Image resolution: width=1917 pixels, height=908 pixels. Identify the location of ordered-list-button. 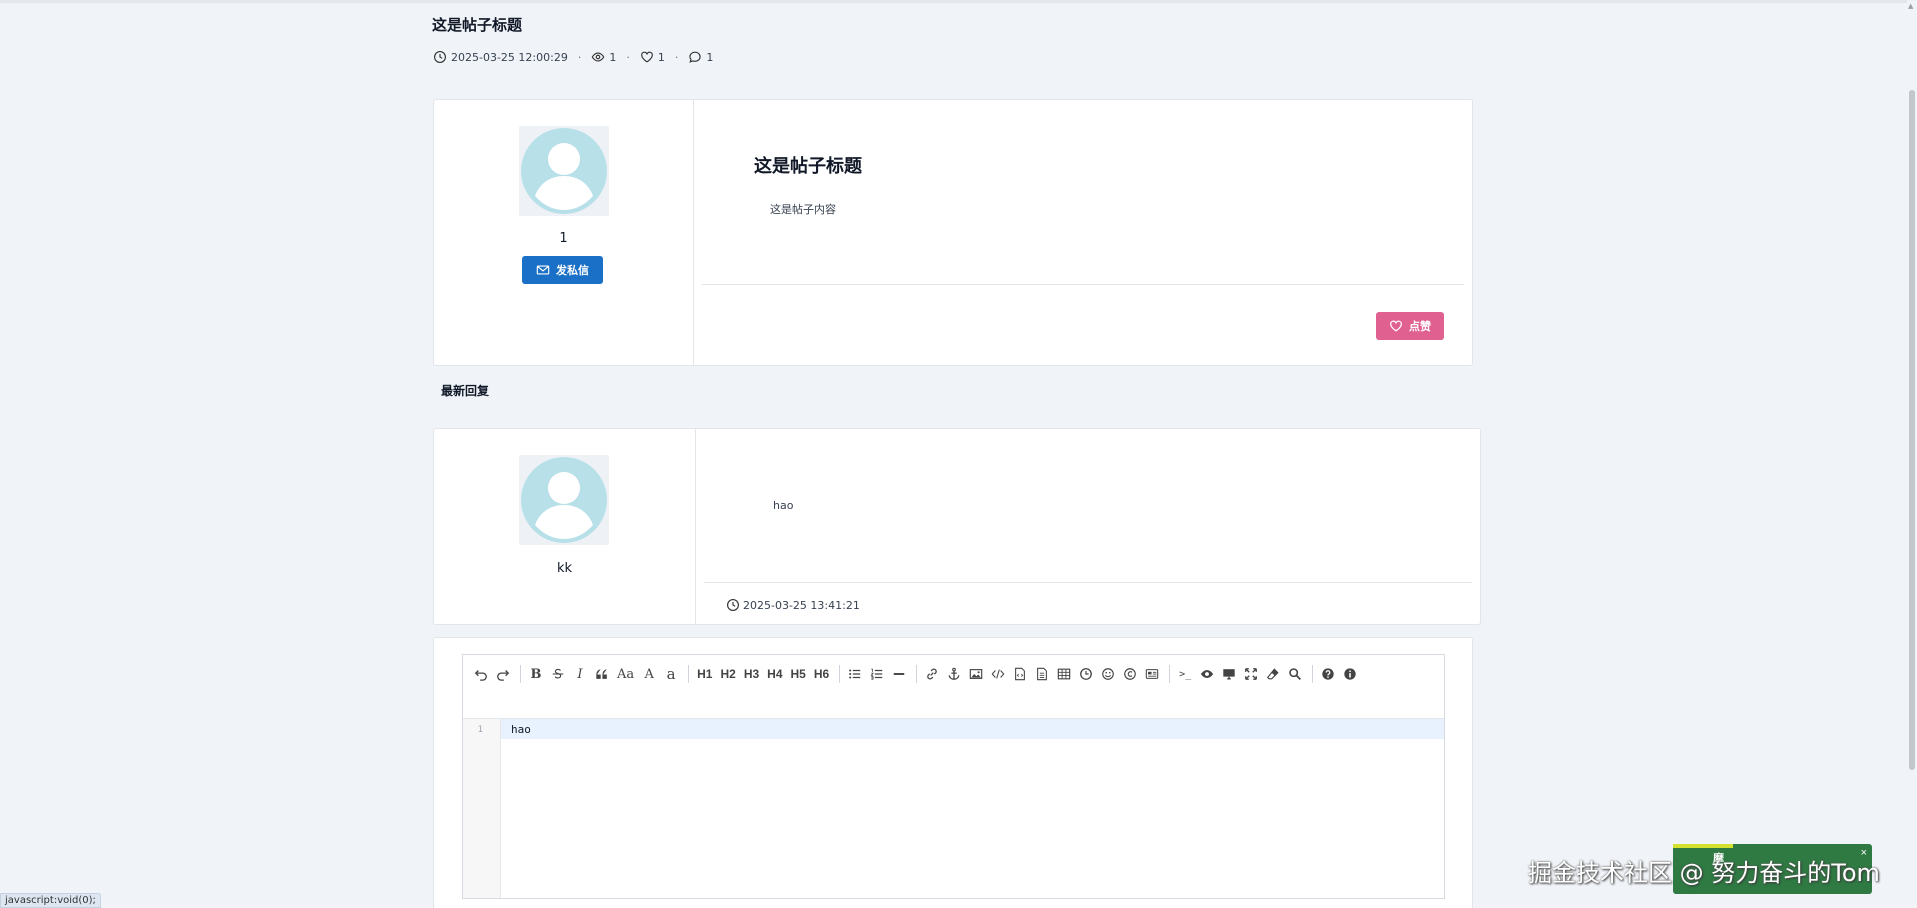
(877, 674).